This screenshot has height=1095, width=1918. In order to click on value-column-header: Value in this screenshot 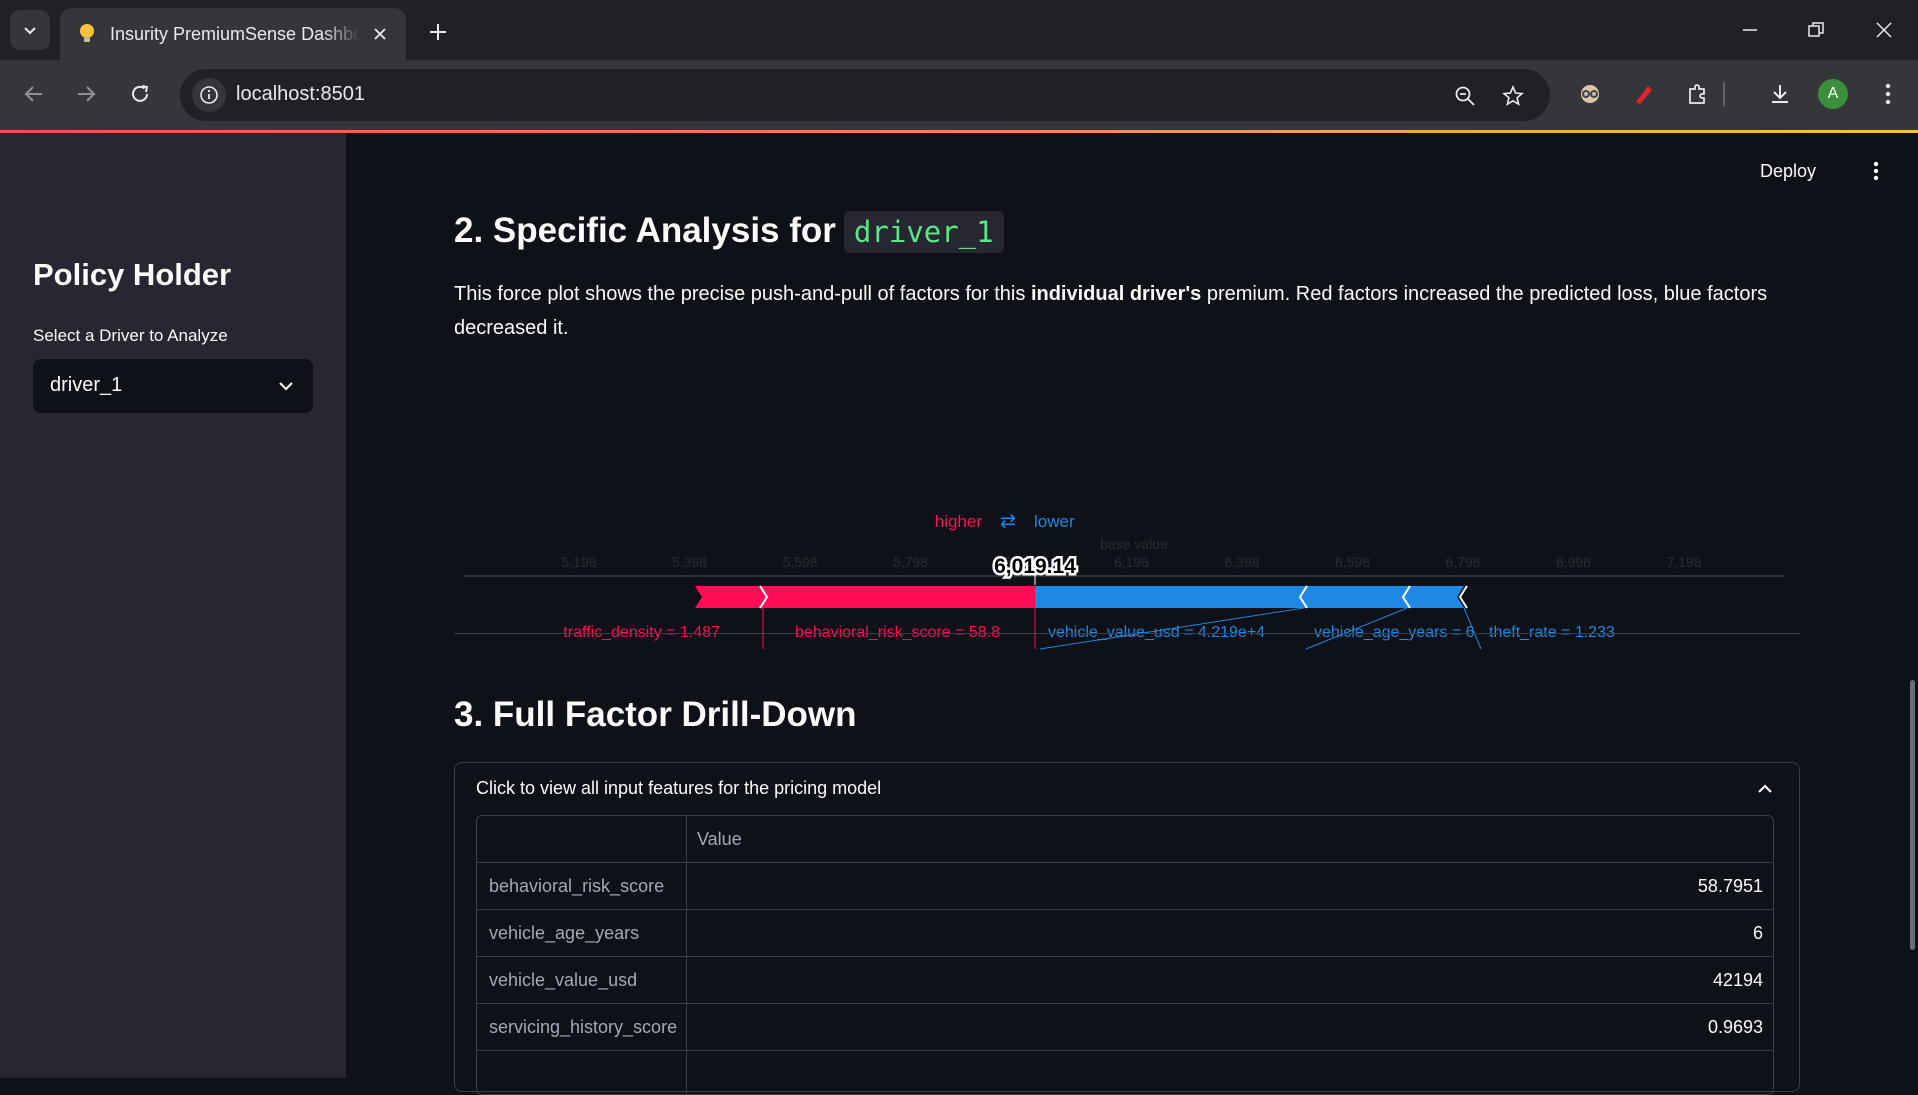, I will do `click(719, 839)`.